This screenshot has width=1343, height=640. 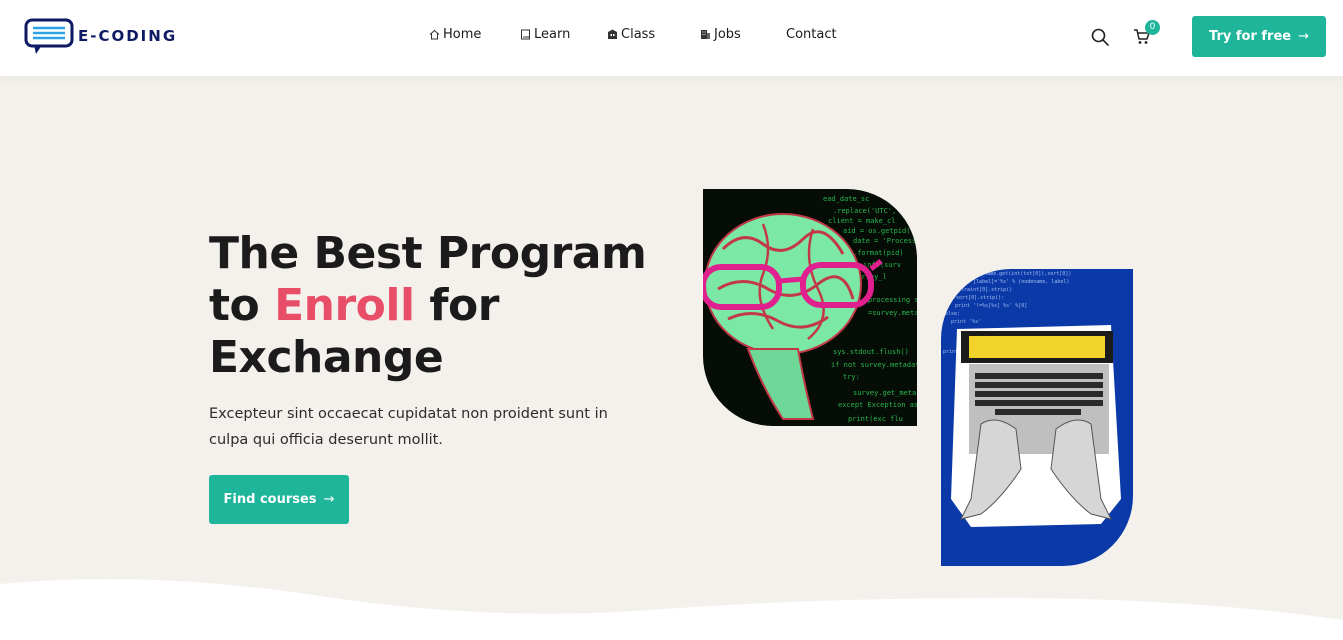 What do you see at coordinates (344, 305) in the screenshot?
I see `hero-title-accent: Enroll` at bounding box center [344, 305].